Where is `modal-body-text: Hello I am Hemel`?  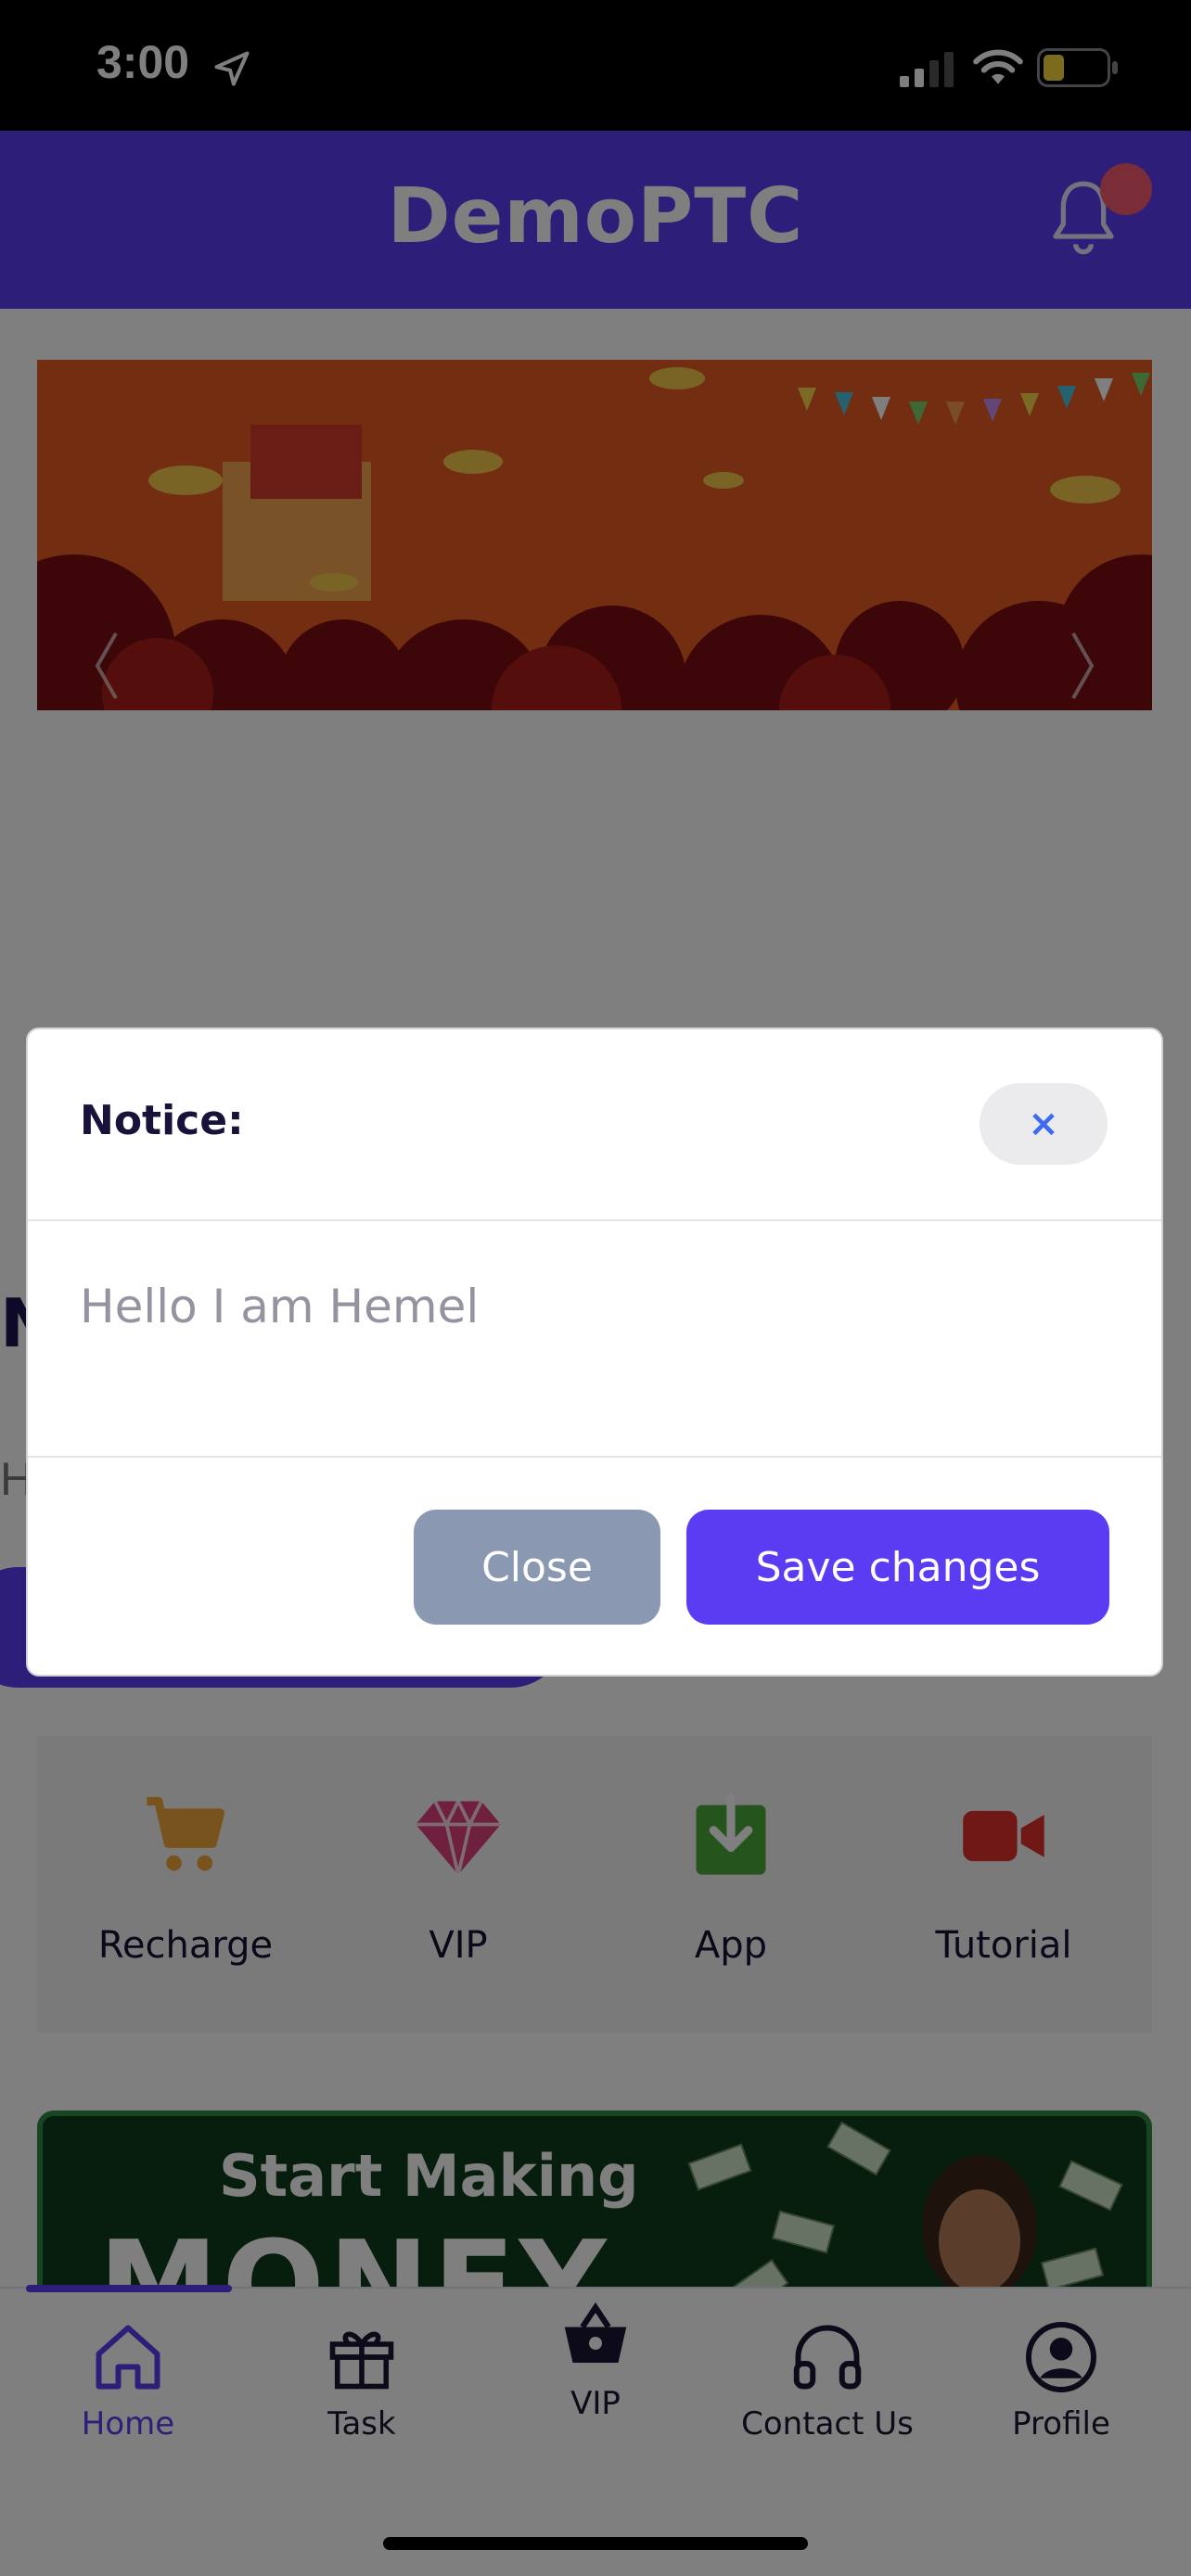 modal-body-text: Hello I am Hemel is located at coordinates (280, 1306).